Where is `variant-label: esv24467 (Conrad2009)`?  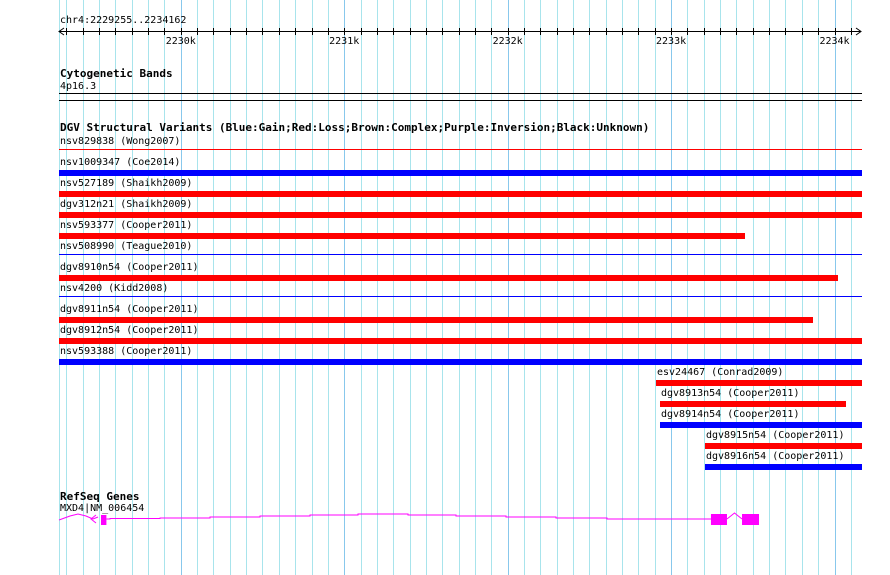 variant-label: esv24467 (Conrad2009) is located at coordinates (720, 372).